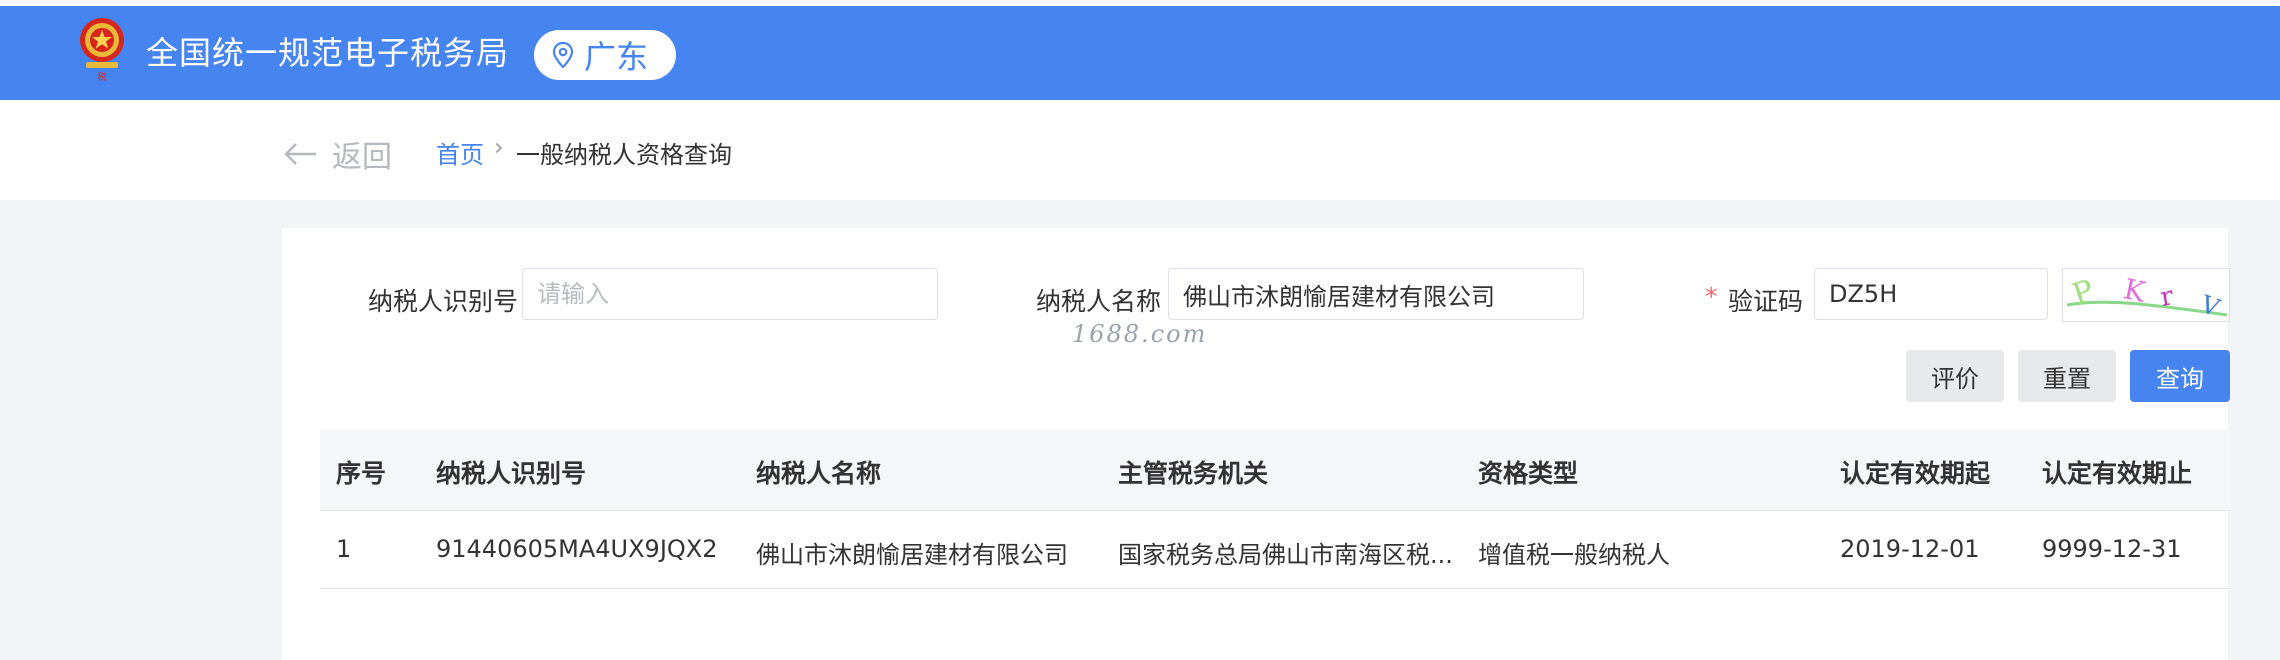  I want to click on column-header-valid-to: 认定有效期止, so click(2117, 473).